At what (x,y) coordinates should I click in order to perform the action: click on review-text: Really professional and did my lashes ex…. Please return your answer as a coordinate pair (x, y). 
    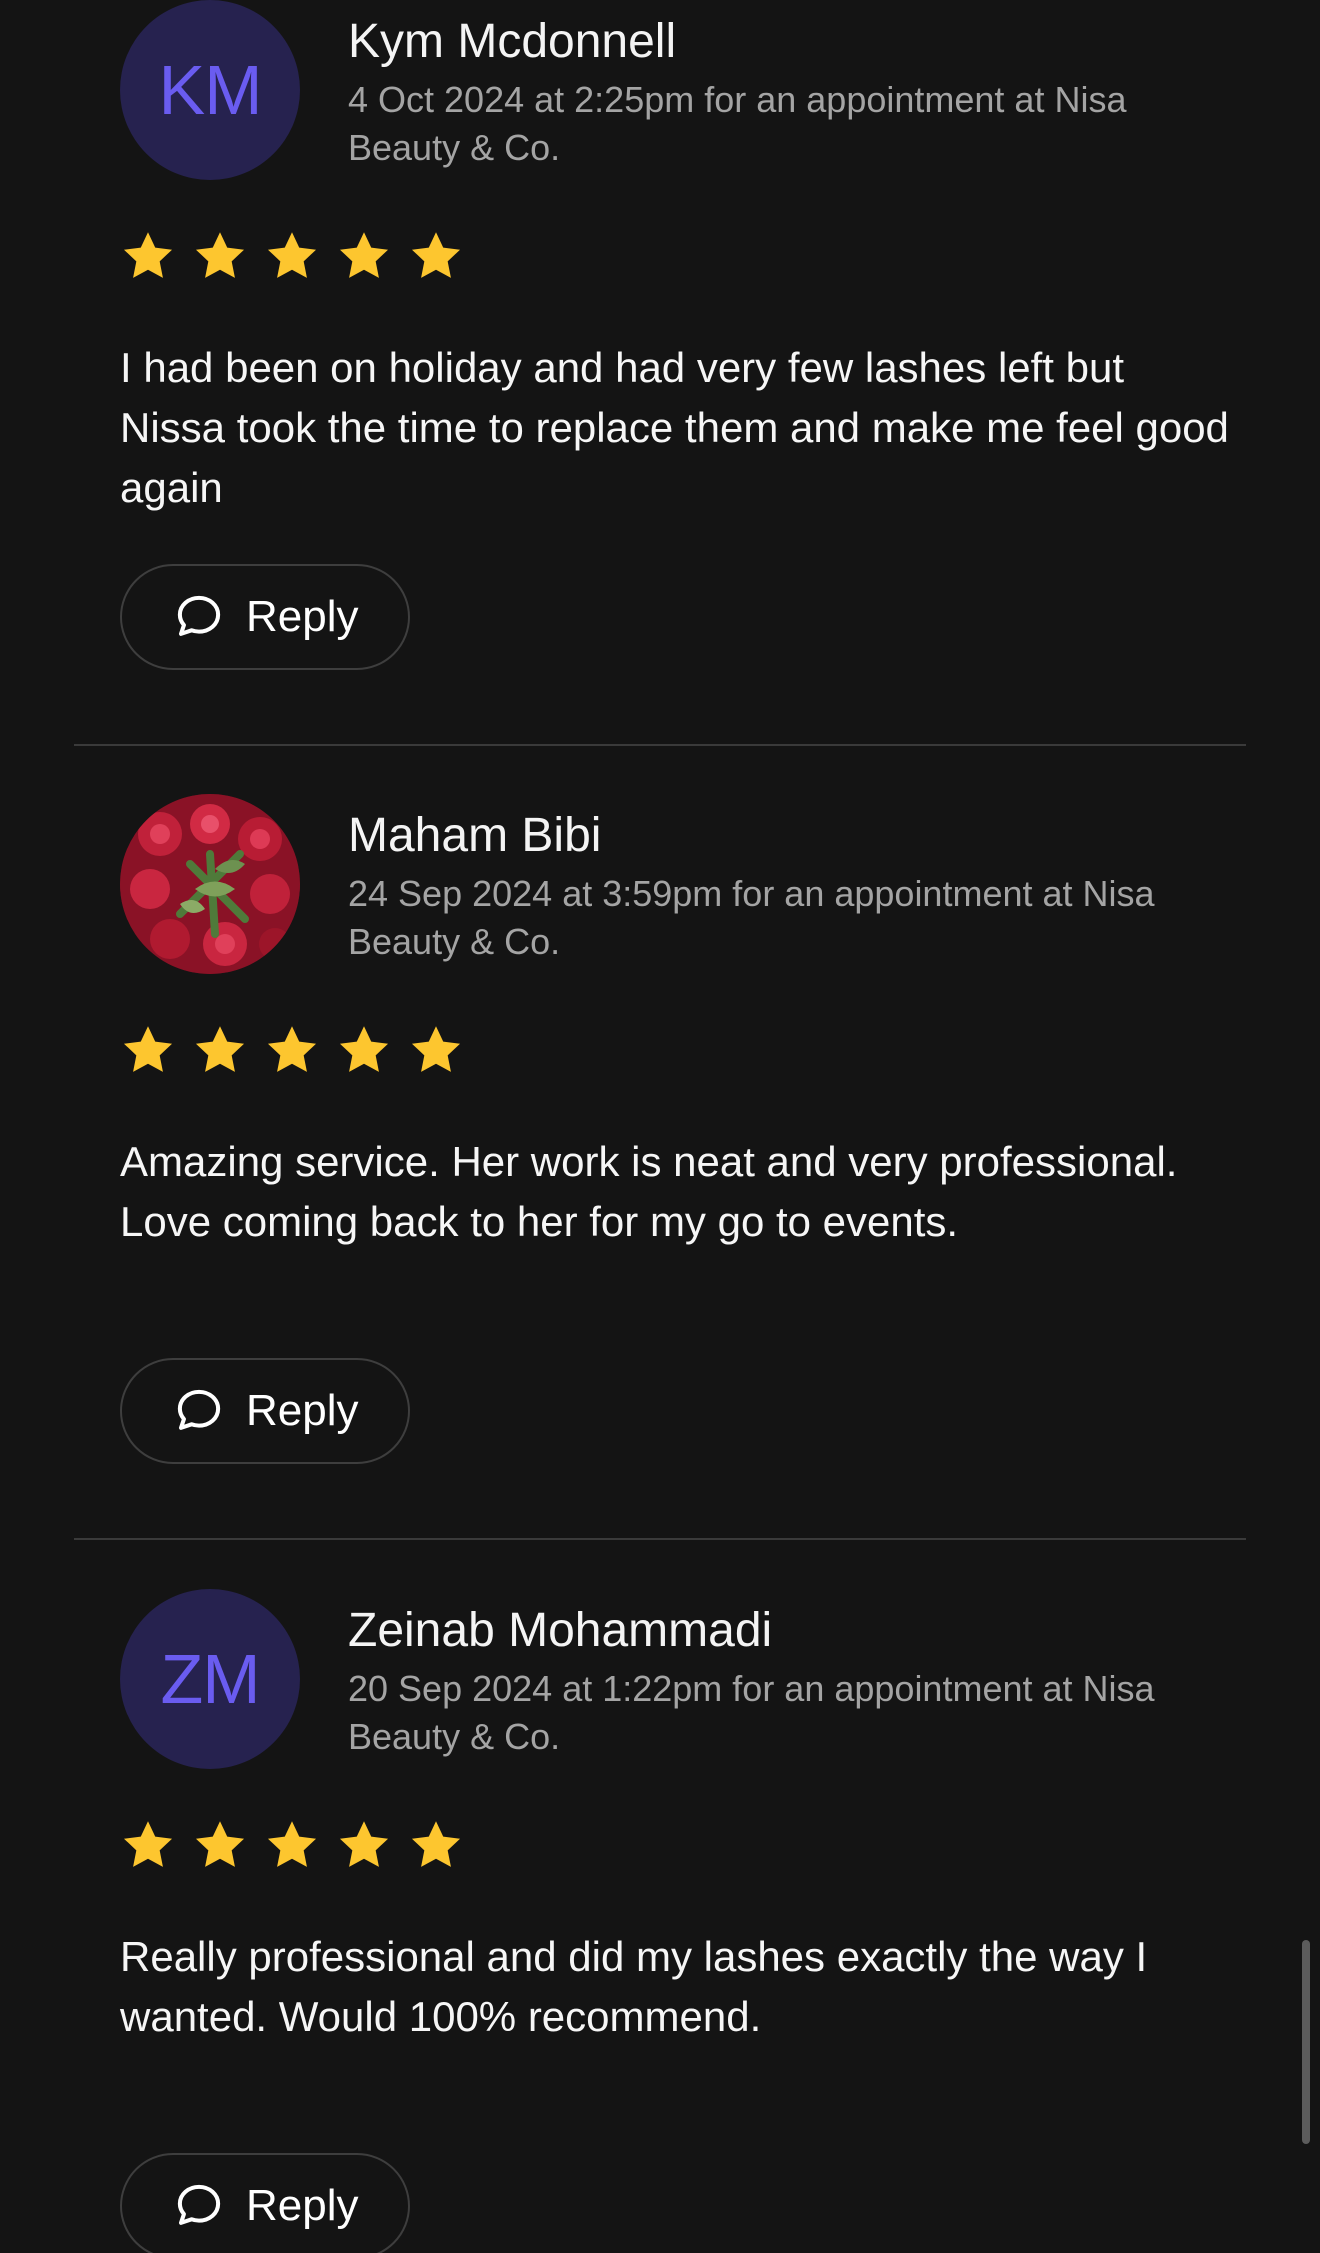
    Looking at the image, I should click on (634, 1986).